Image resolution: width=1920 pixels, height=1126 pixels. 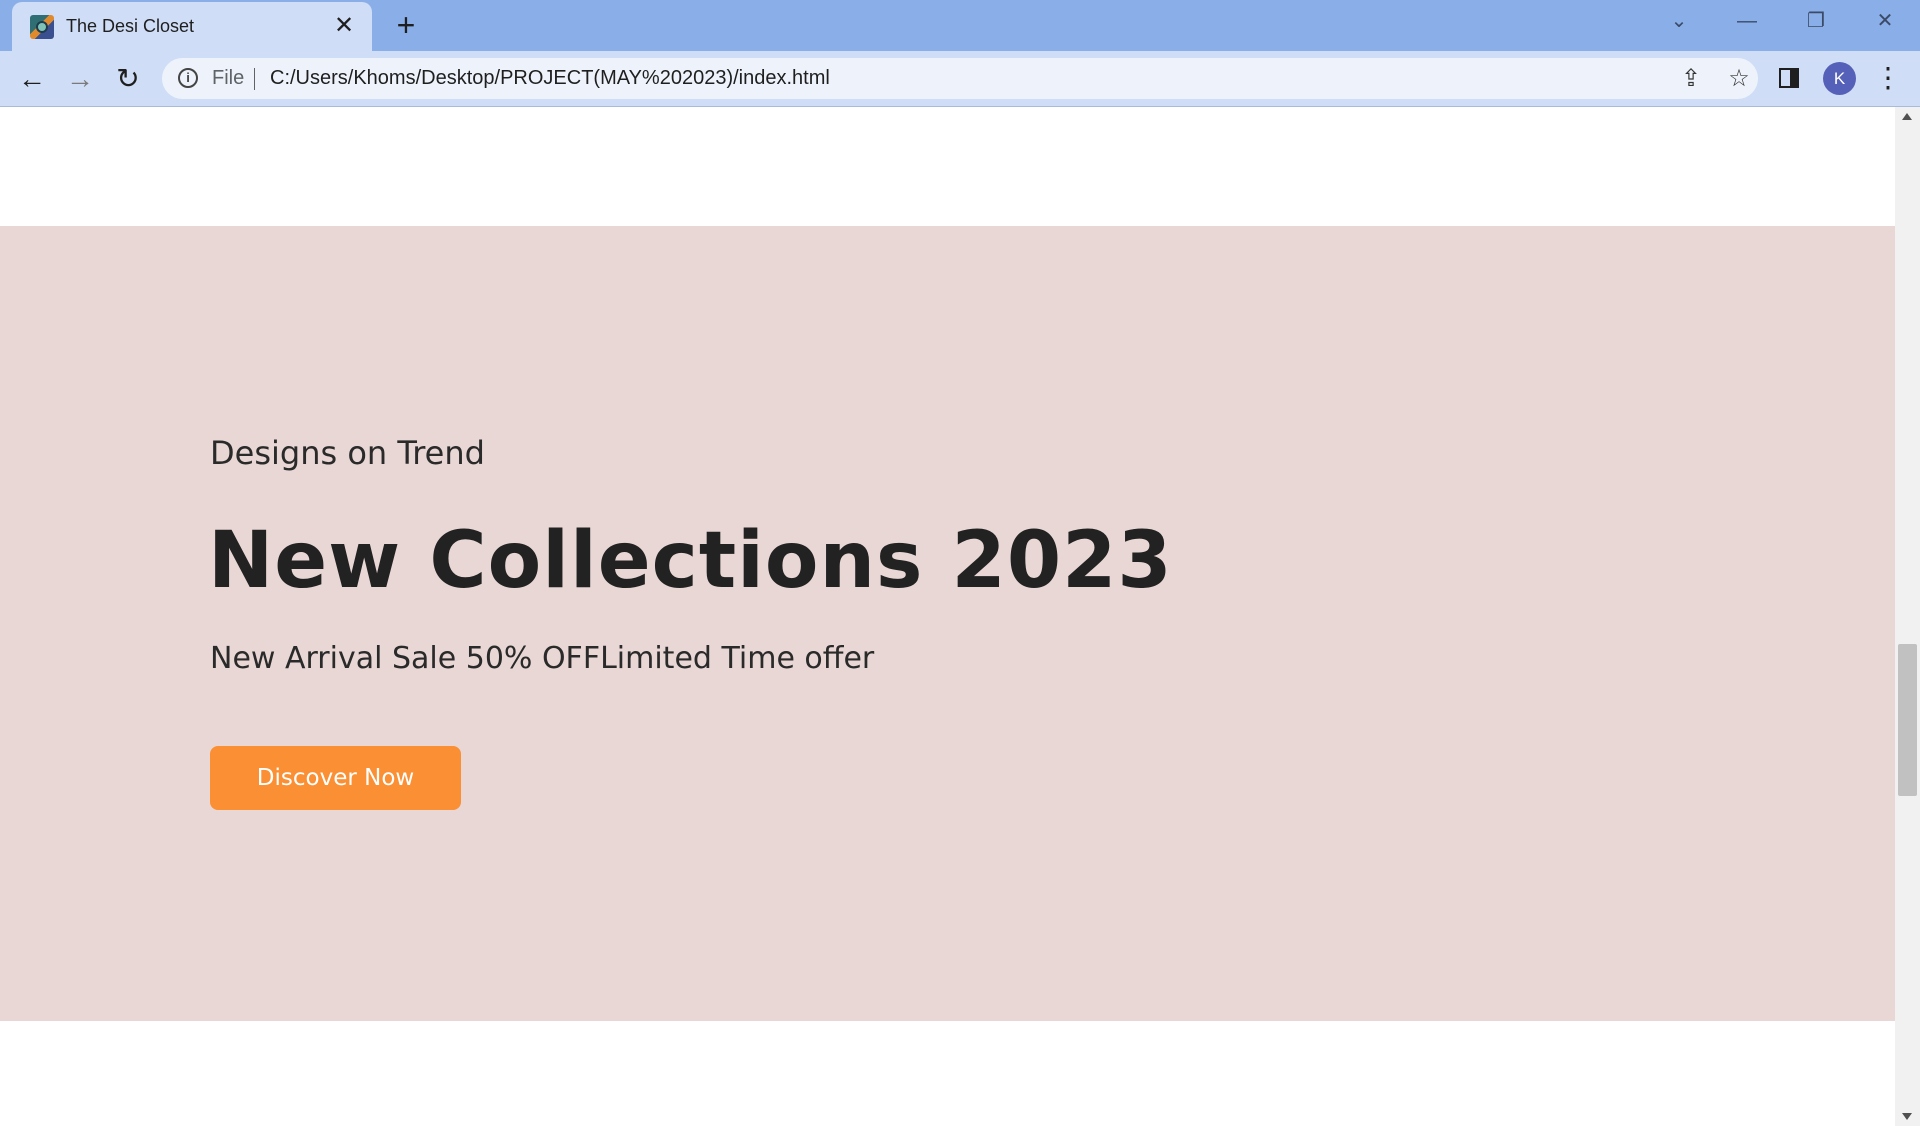 What do you see at coordinates (1839, 78) in the screenshot?
I see `profile-avatar: K` at bounding box center [1839, 78].